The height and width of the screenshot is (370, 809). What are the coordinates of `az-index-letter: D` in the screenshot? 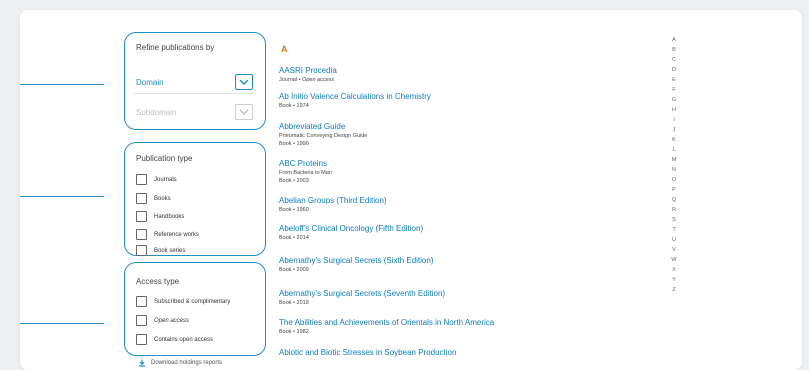 It's located at (674, 70).